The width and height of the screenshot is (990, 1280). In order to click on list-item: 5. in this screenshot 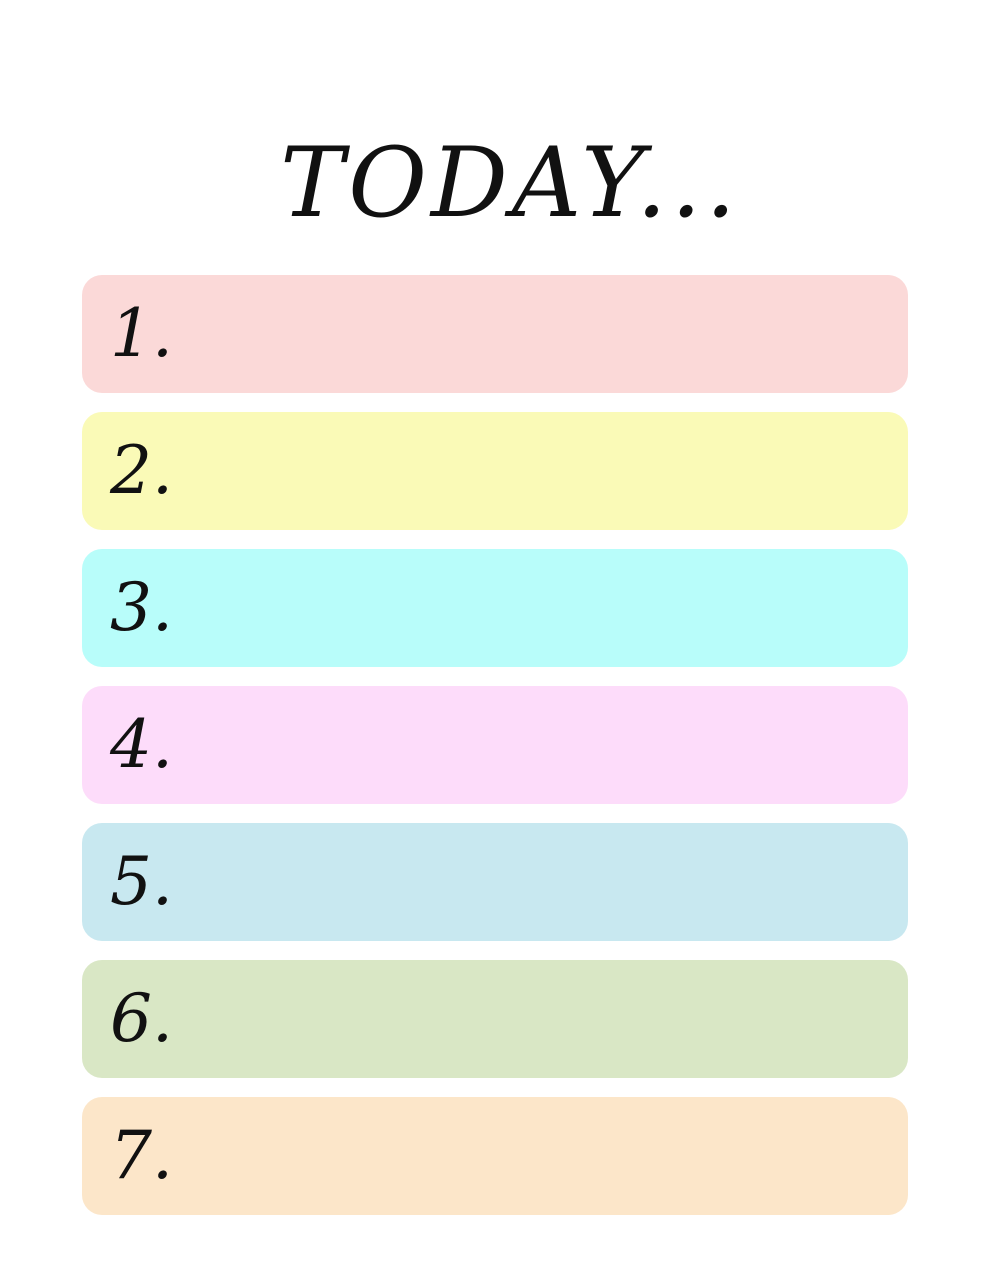, I will do `click(495, 882)`.